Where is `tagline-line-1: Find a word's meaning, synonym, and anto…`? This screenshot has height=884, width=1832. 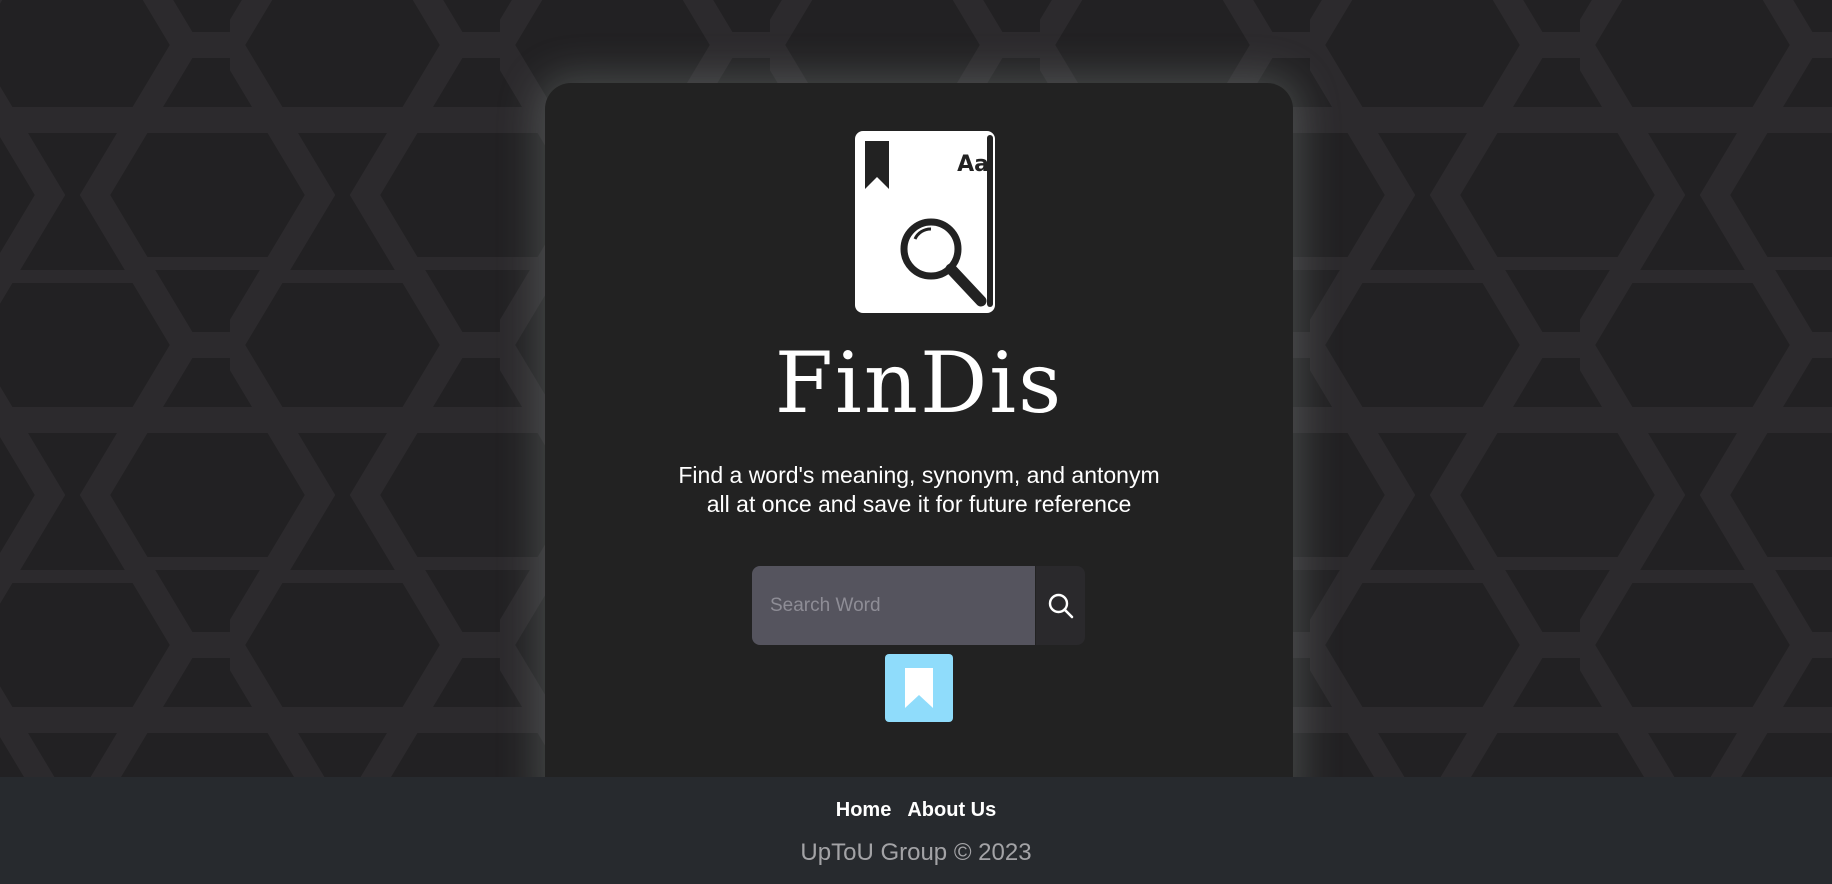 tagline-line-1: Find a word's meaning, synonym, and anto… is located at coordinates (919, 475).